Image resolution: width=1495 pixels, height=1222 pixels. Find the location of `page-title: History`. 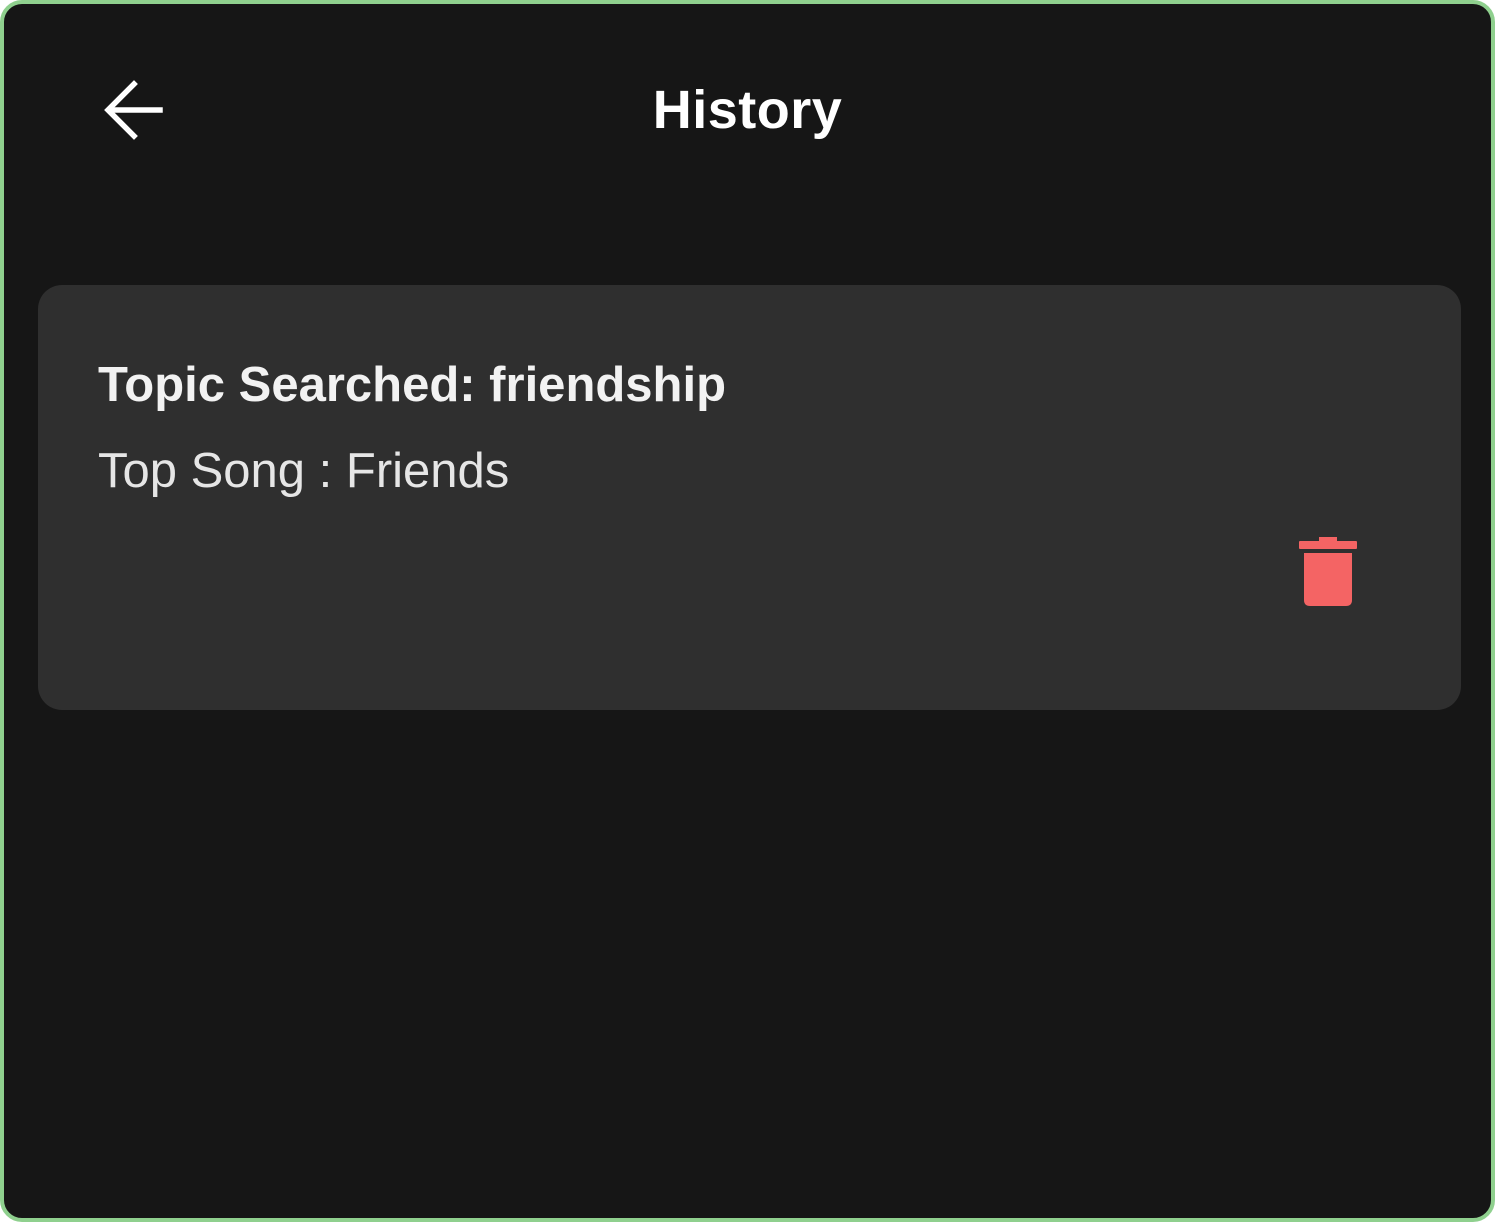

page-title: History is located at coordinates (747, 110).